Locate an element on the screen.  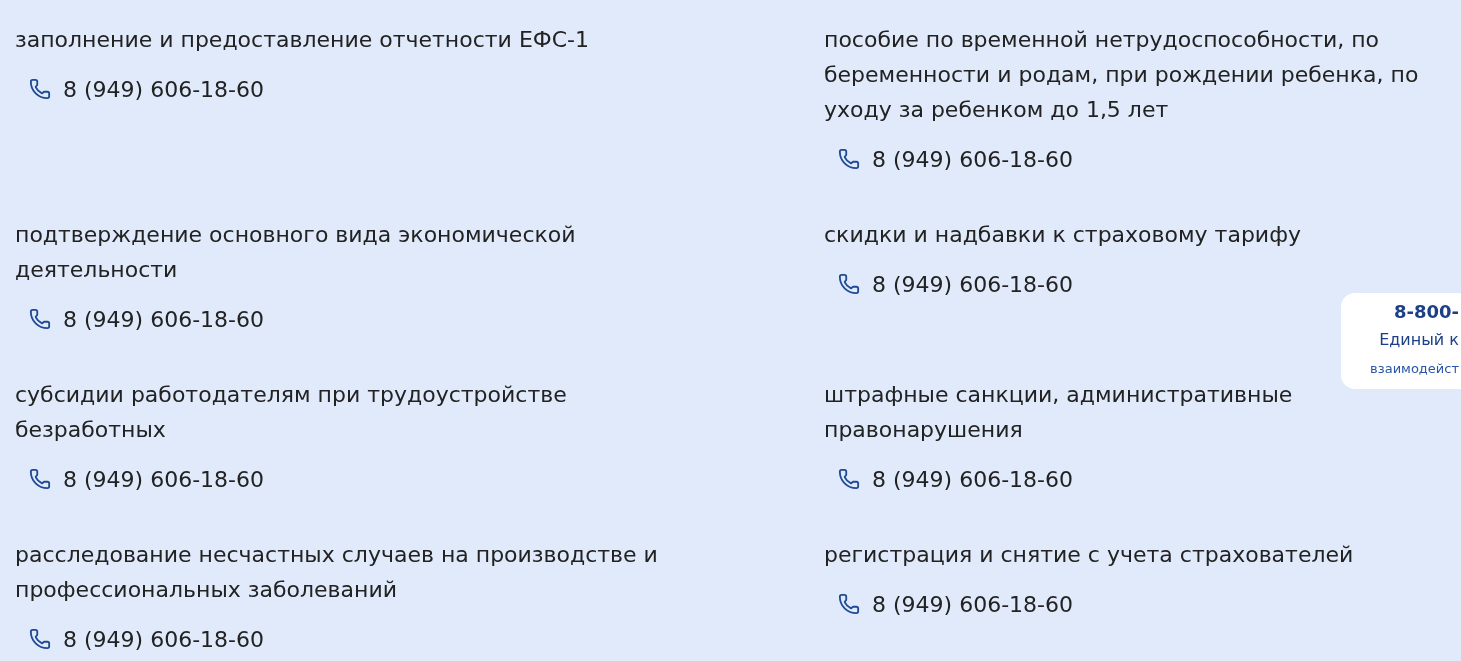
hotline-phone: 8-800- is located at coordinates (1426, 312).